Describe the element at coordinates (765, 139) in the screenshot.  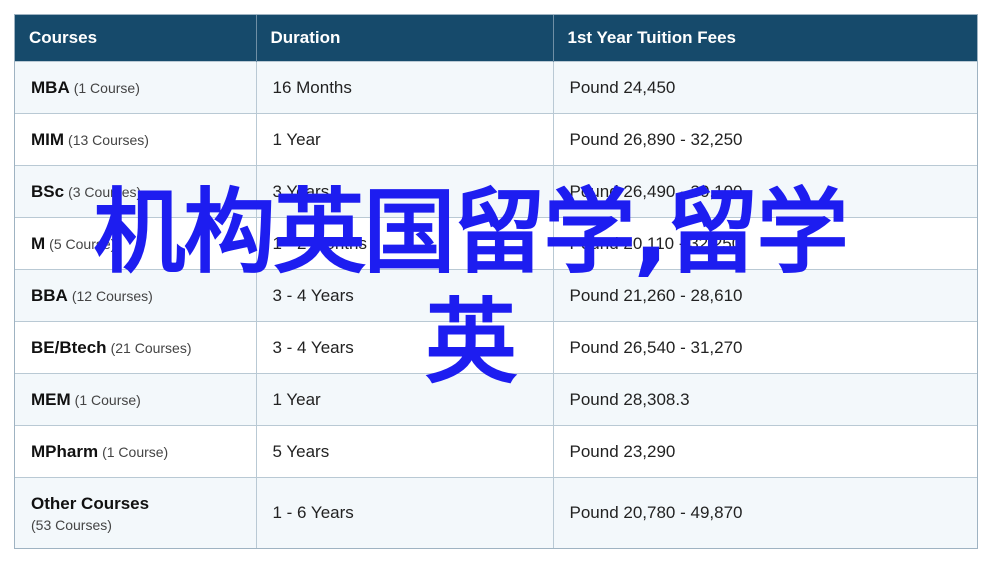
I see `fees-cell: Pound 26,890 - 32,250` at that location.